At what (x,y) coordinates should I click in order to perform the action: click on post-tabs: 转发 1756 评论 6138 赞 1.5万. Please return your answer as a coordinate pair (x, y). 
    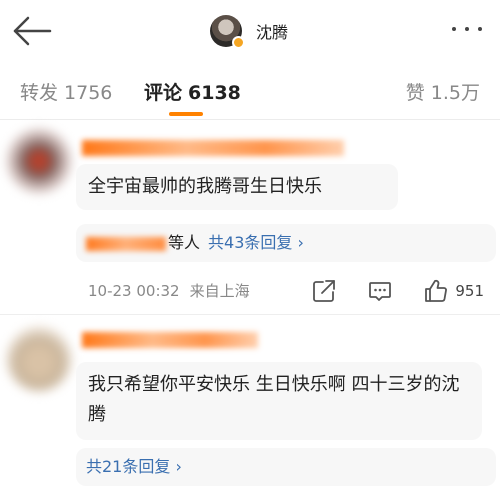
    Looking at the image, I should click on (250, 95).